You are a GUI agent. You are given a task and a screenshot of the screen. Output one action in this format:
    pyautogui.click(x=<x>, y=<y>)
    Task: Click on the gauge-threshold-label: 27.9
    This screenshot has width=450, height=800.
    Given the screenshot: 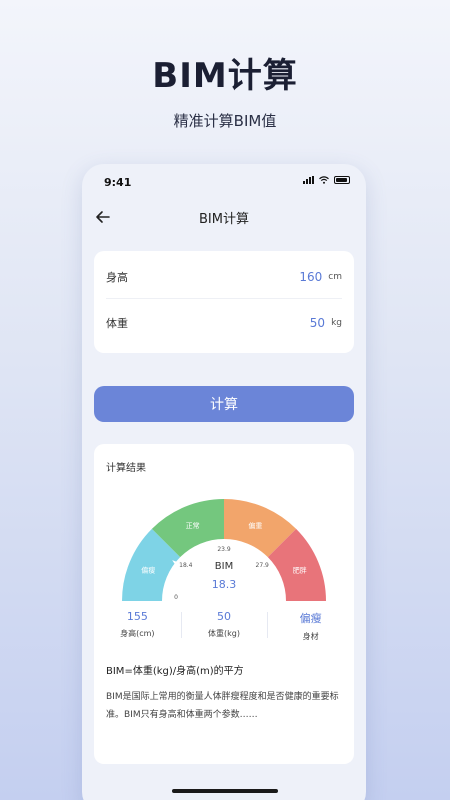 What is the action you would take?
    pyautogui.click(x=263, y=565)
    